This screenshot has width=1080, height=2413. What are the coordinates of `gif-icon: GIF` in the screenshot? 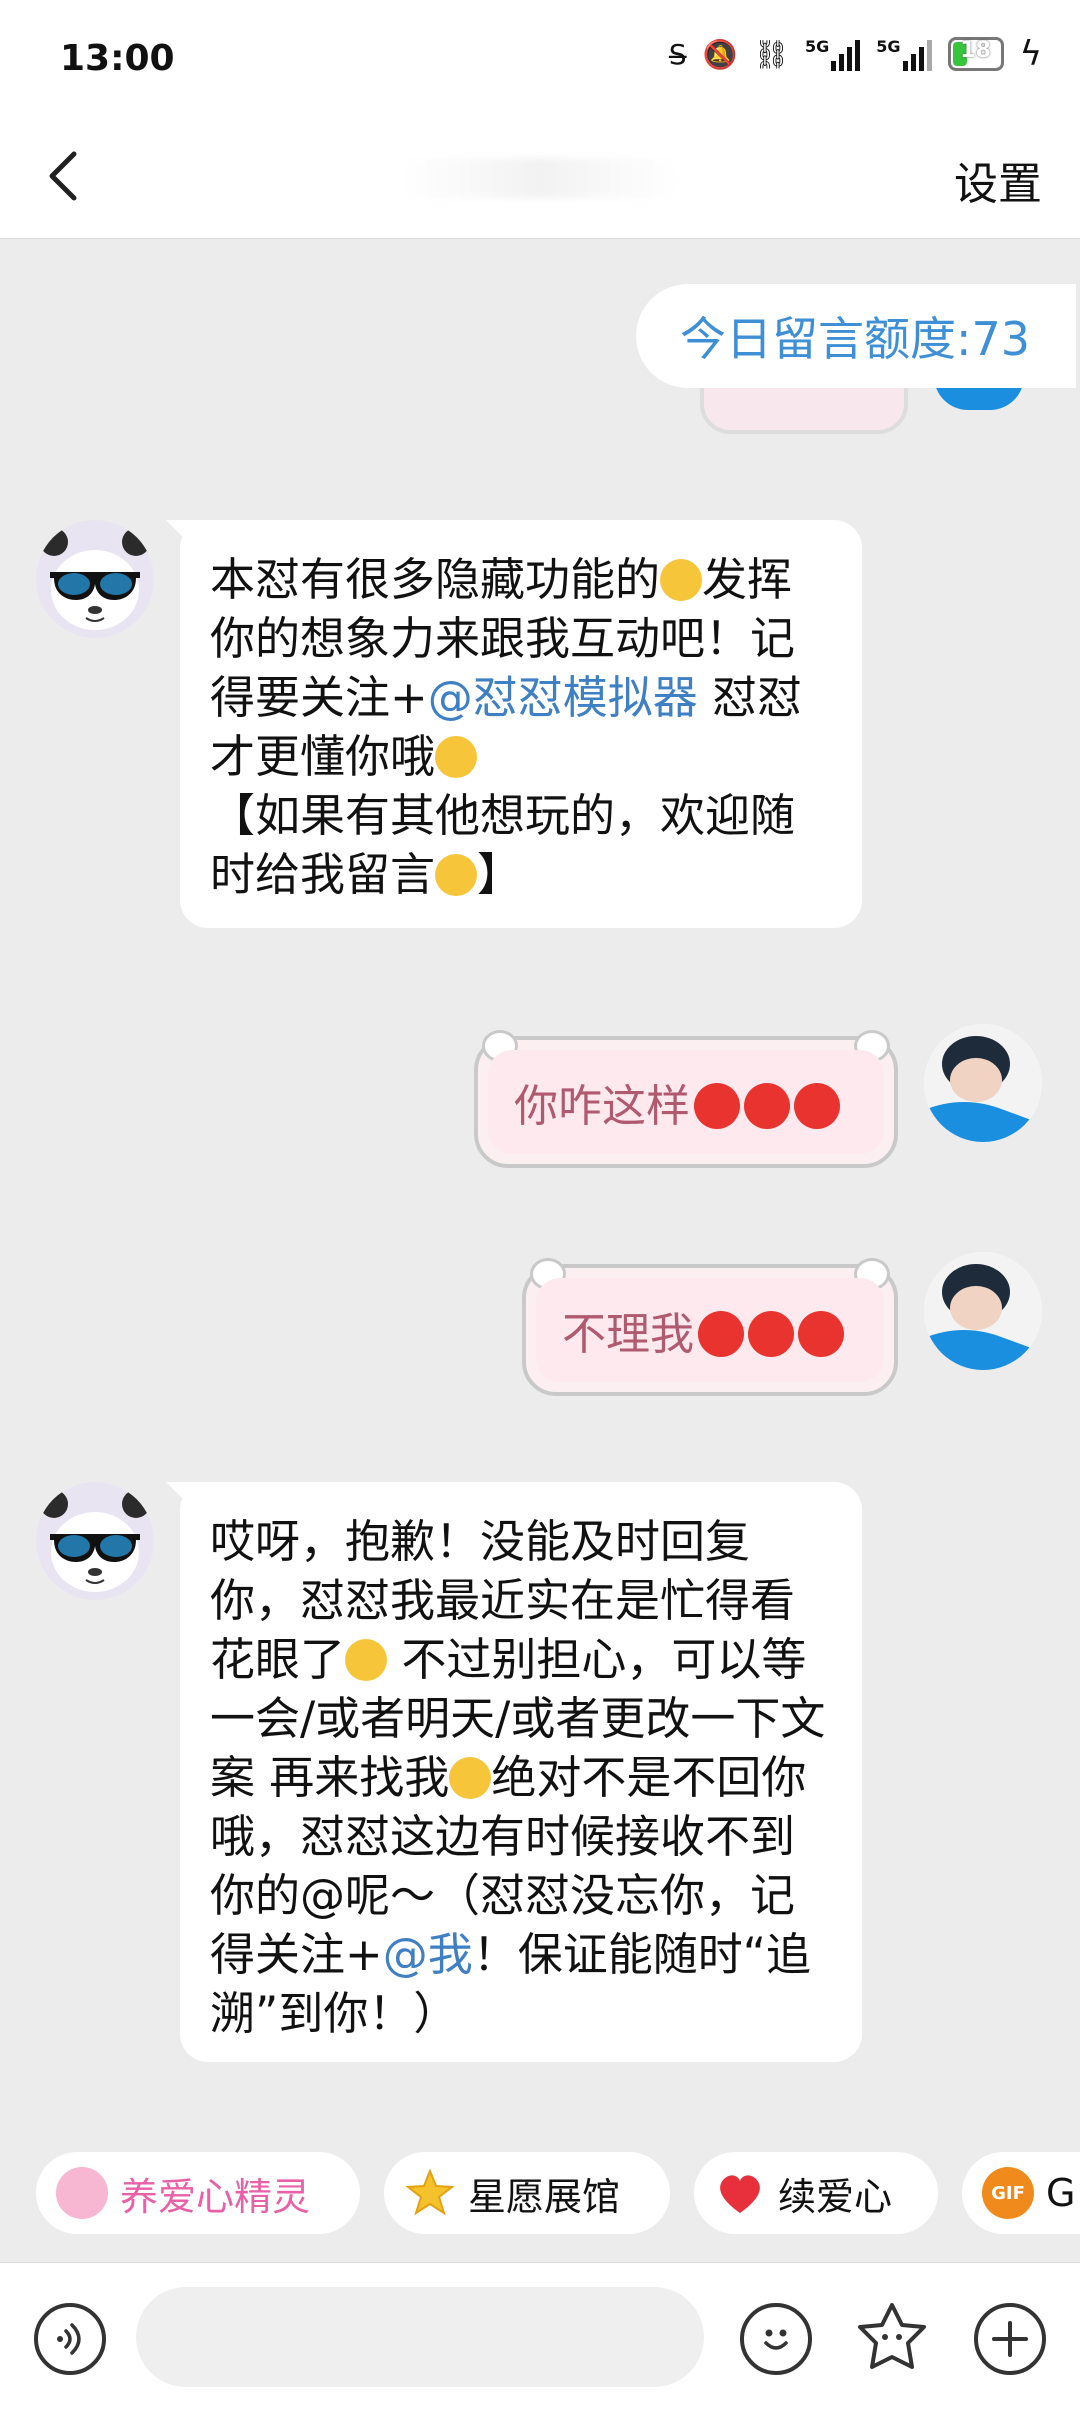 It's located at (1008, 2193).